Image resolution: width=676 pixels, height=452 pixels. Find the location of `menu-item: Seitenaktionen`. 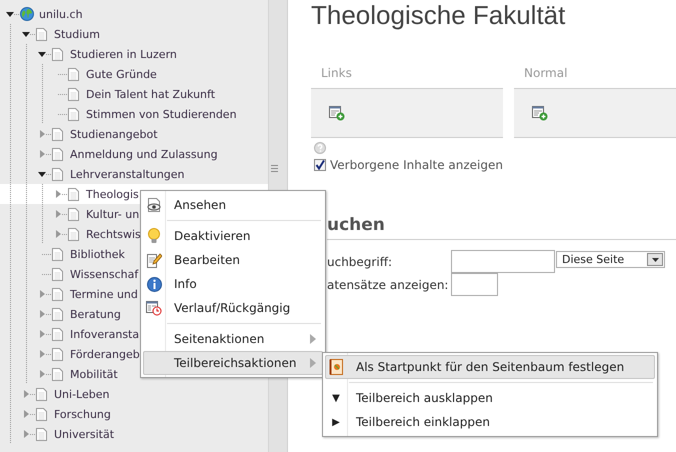

menu-item: Seitenaktionen is located at coordinates (233, 339).